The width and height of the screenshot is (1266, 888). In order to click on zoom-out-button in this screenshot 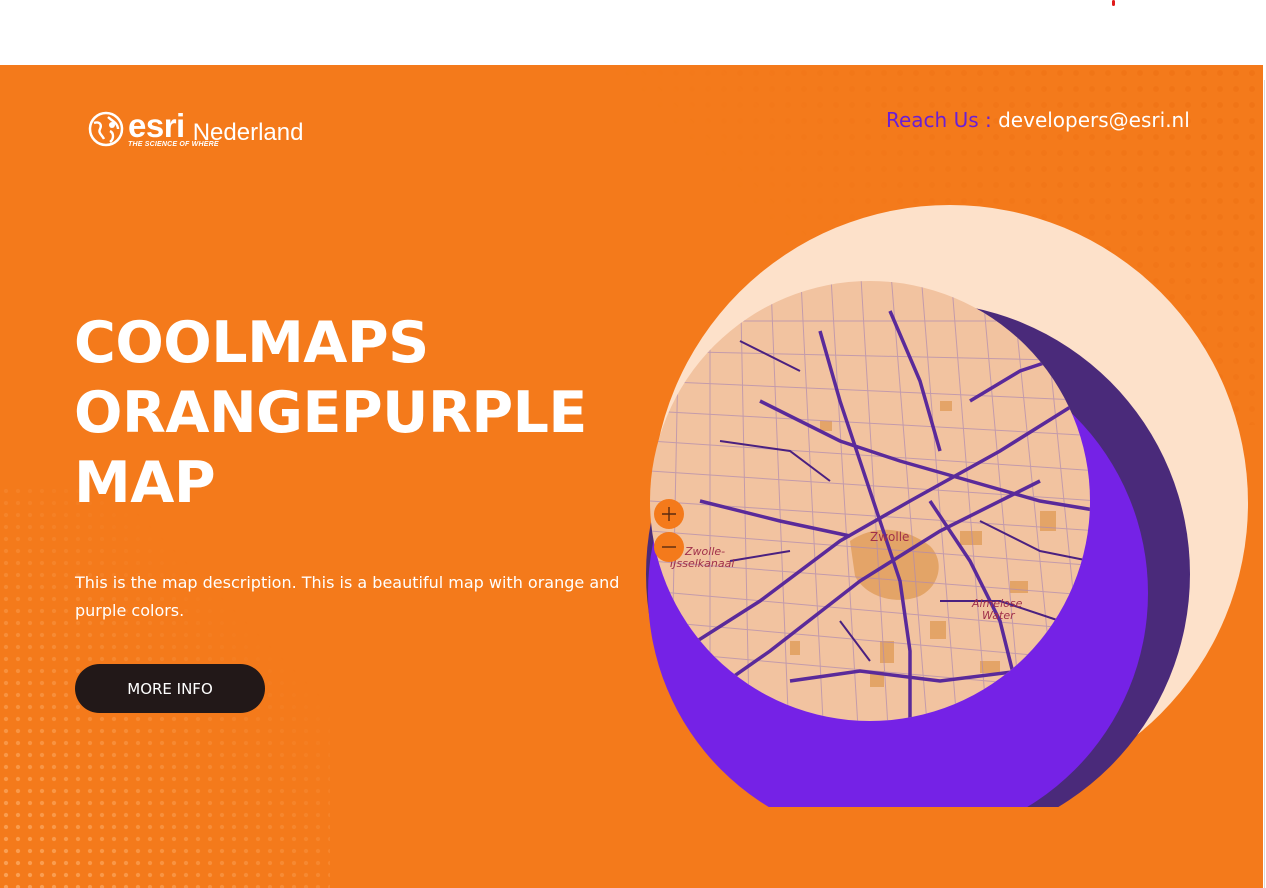, I will do `click(669, 547)`.